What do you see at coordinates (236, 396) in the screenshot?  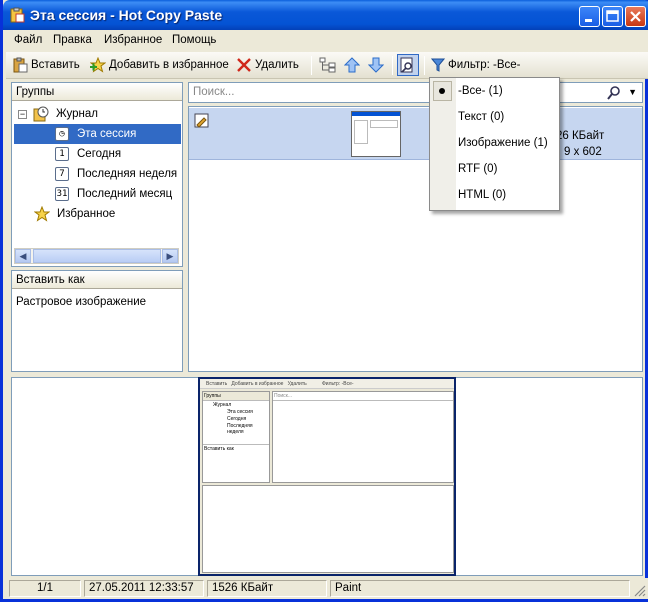 I see `preview-groups: Группы` at bounding box center [236, 396].